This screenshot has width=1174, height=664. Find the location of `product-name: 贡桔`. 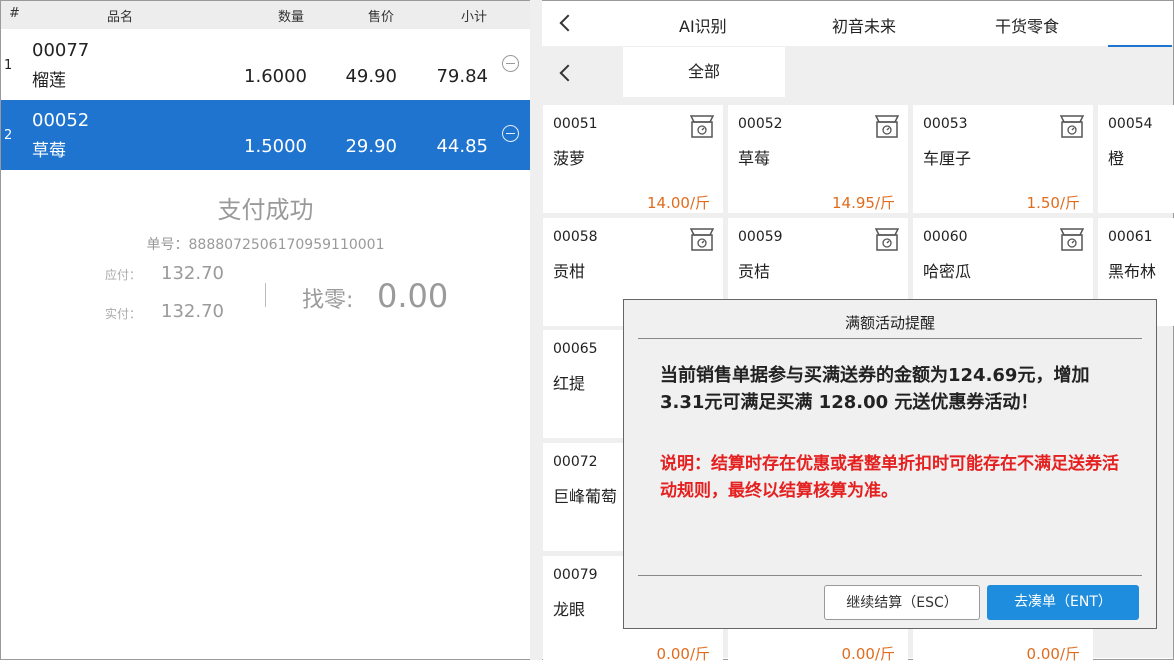

product-name: 贡桔 is located at coordinates (754, 271).